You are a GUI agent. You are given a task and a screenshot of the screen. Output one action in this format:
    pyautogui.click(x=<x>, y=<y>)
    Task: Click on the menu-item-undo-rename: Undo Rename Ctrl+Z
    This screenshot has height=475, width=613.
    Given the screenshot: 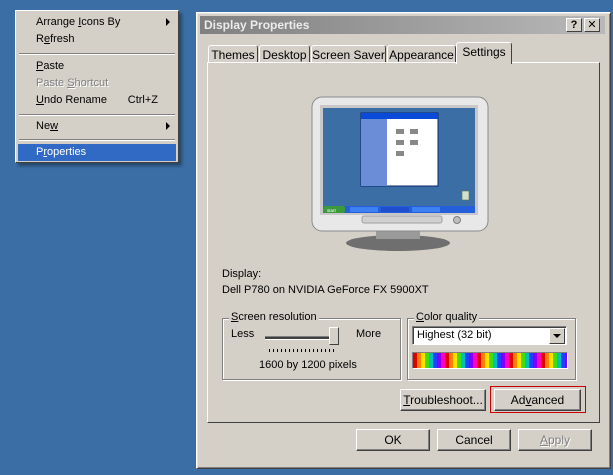 What is the action you would take?
    pyautogui.click(x=97, y=100)
    